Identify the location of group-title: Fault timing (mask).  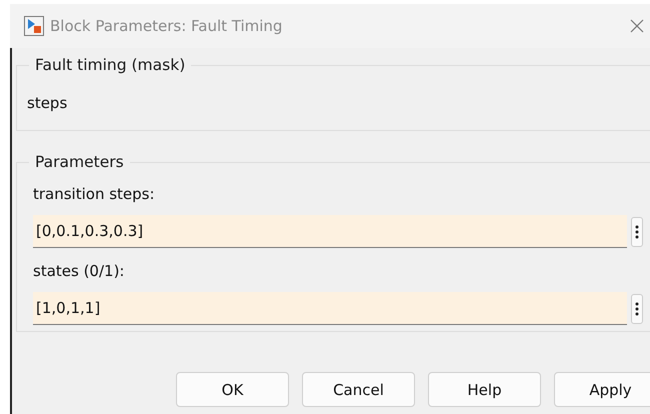
(110, 65).